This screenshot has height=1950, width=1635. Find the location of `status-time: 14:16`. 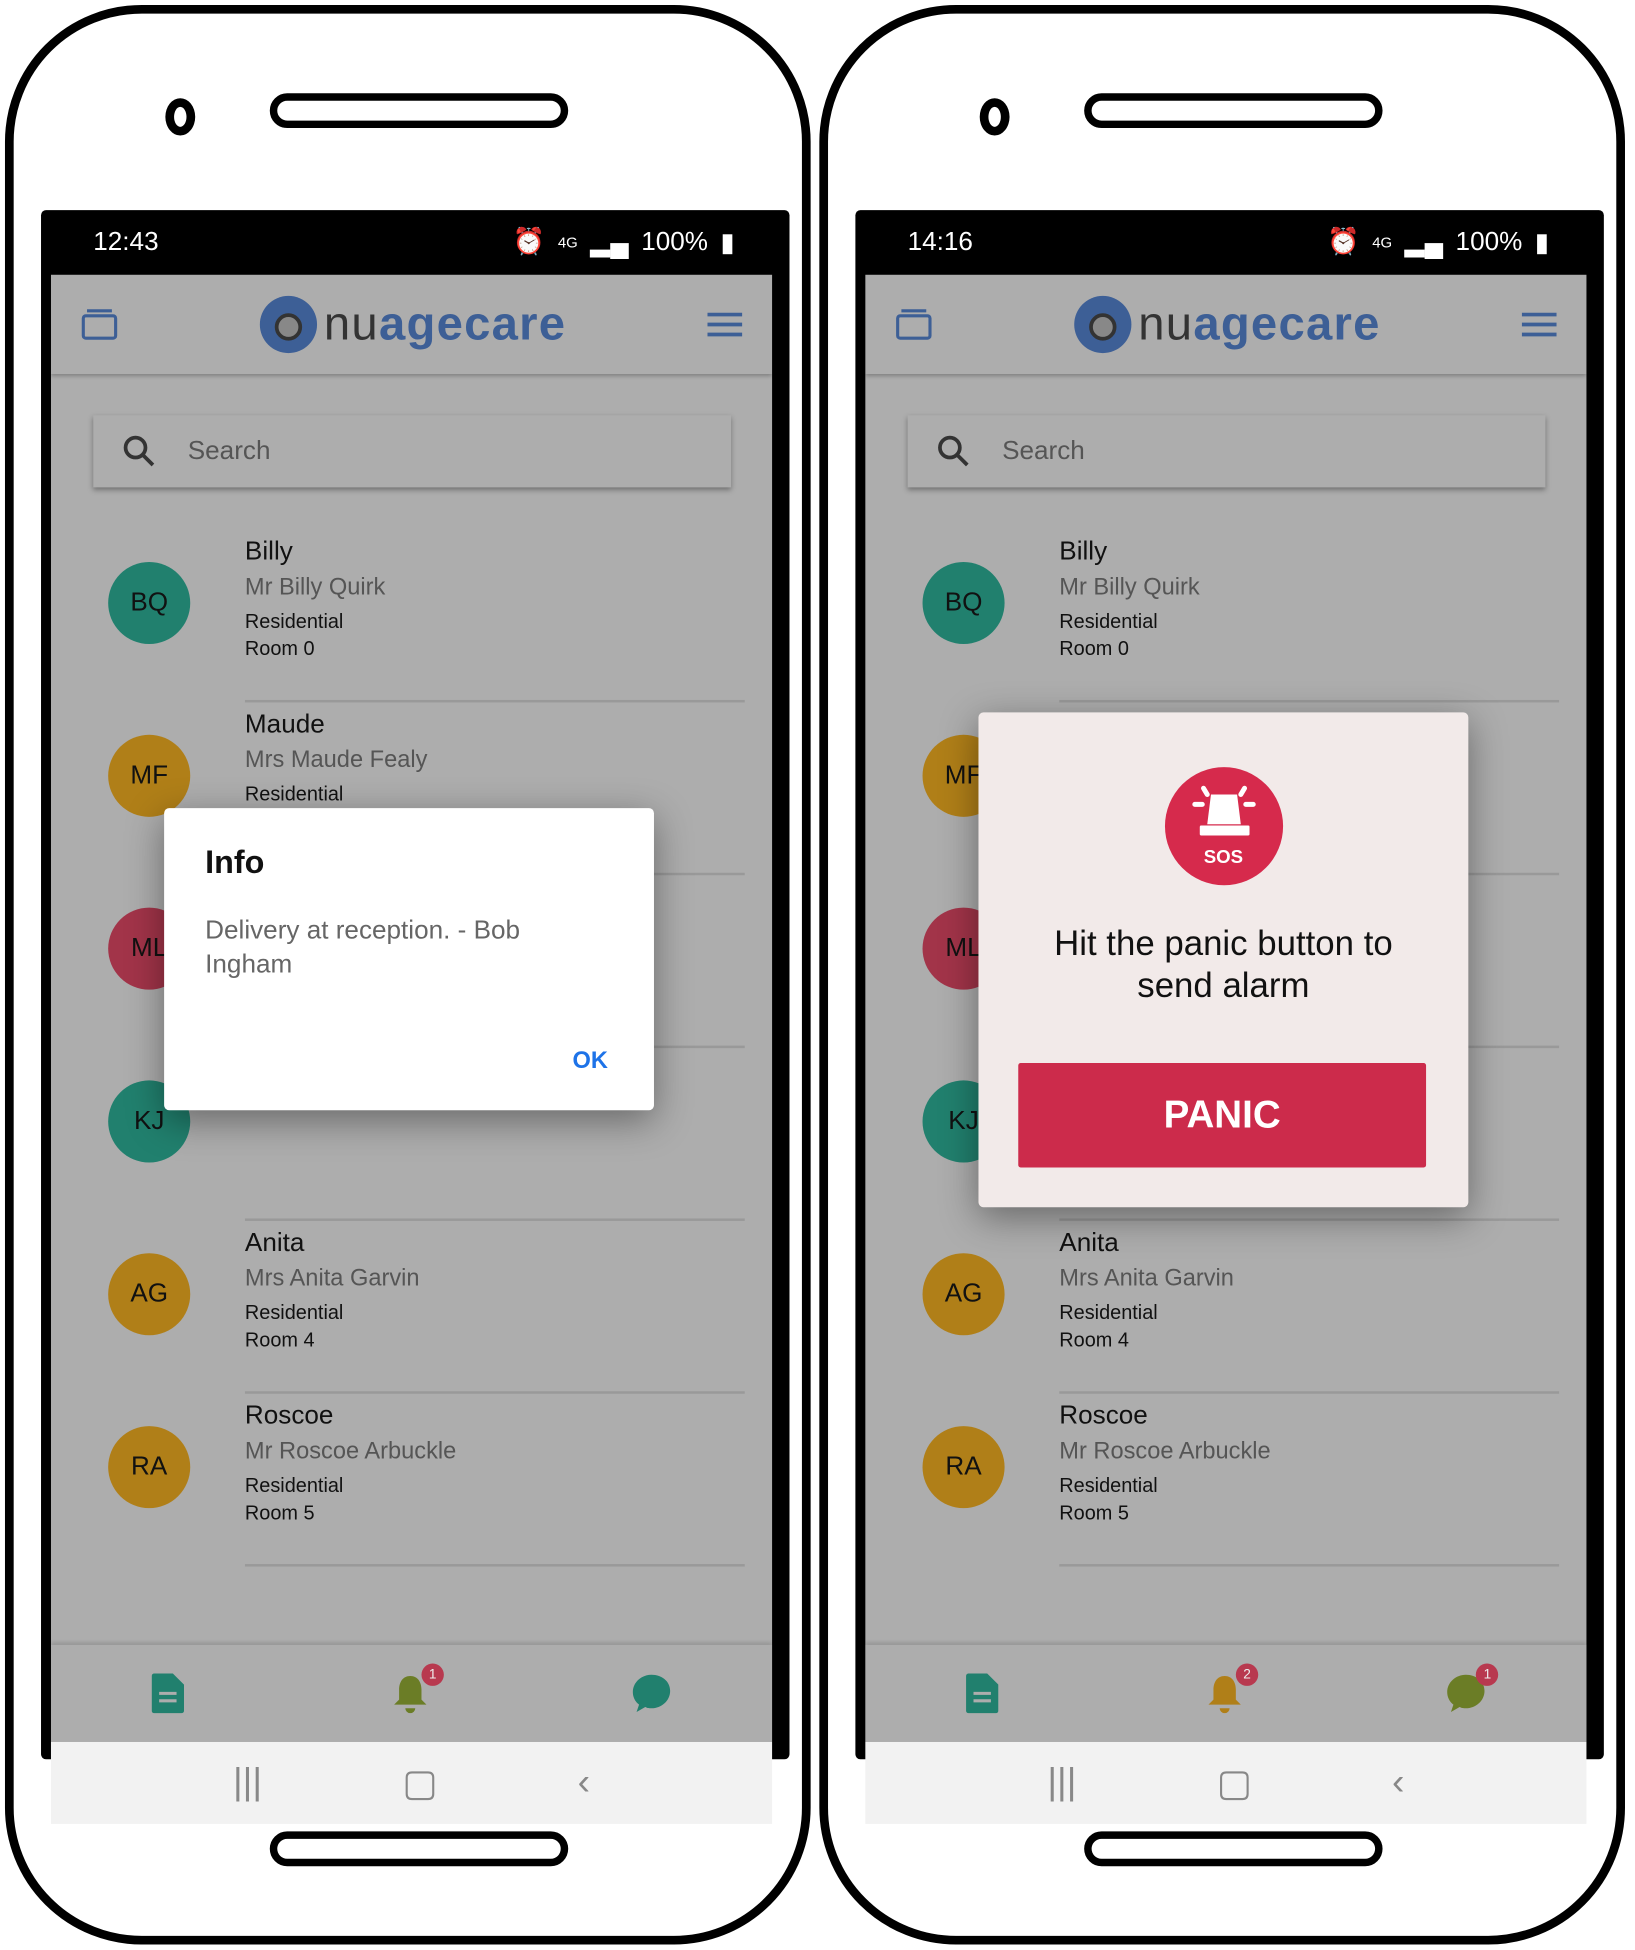

status-time: 14:16 is located at coordinates (940, 242).